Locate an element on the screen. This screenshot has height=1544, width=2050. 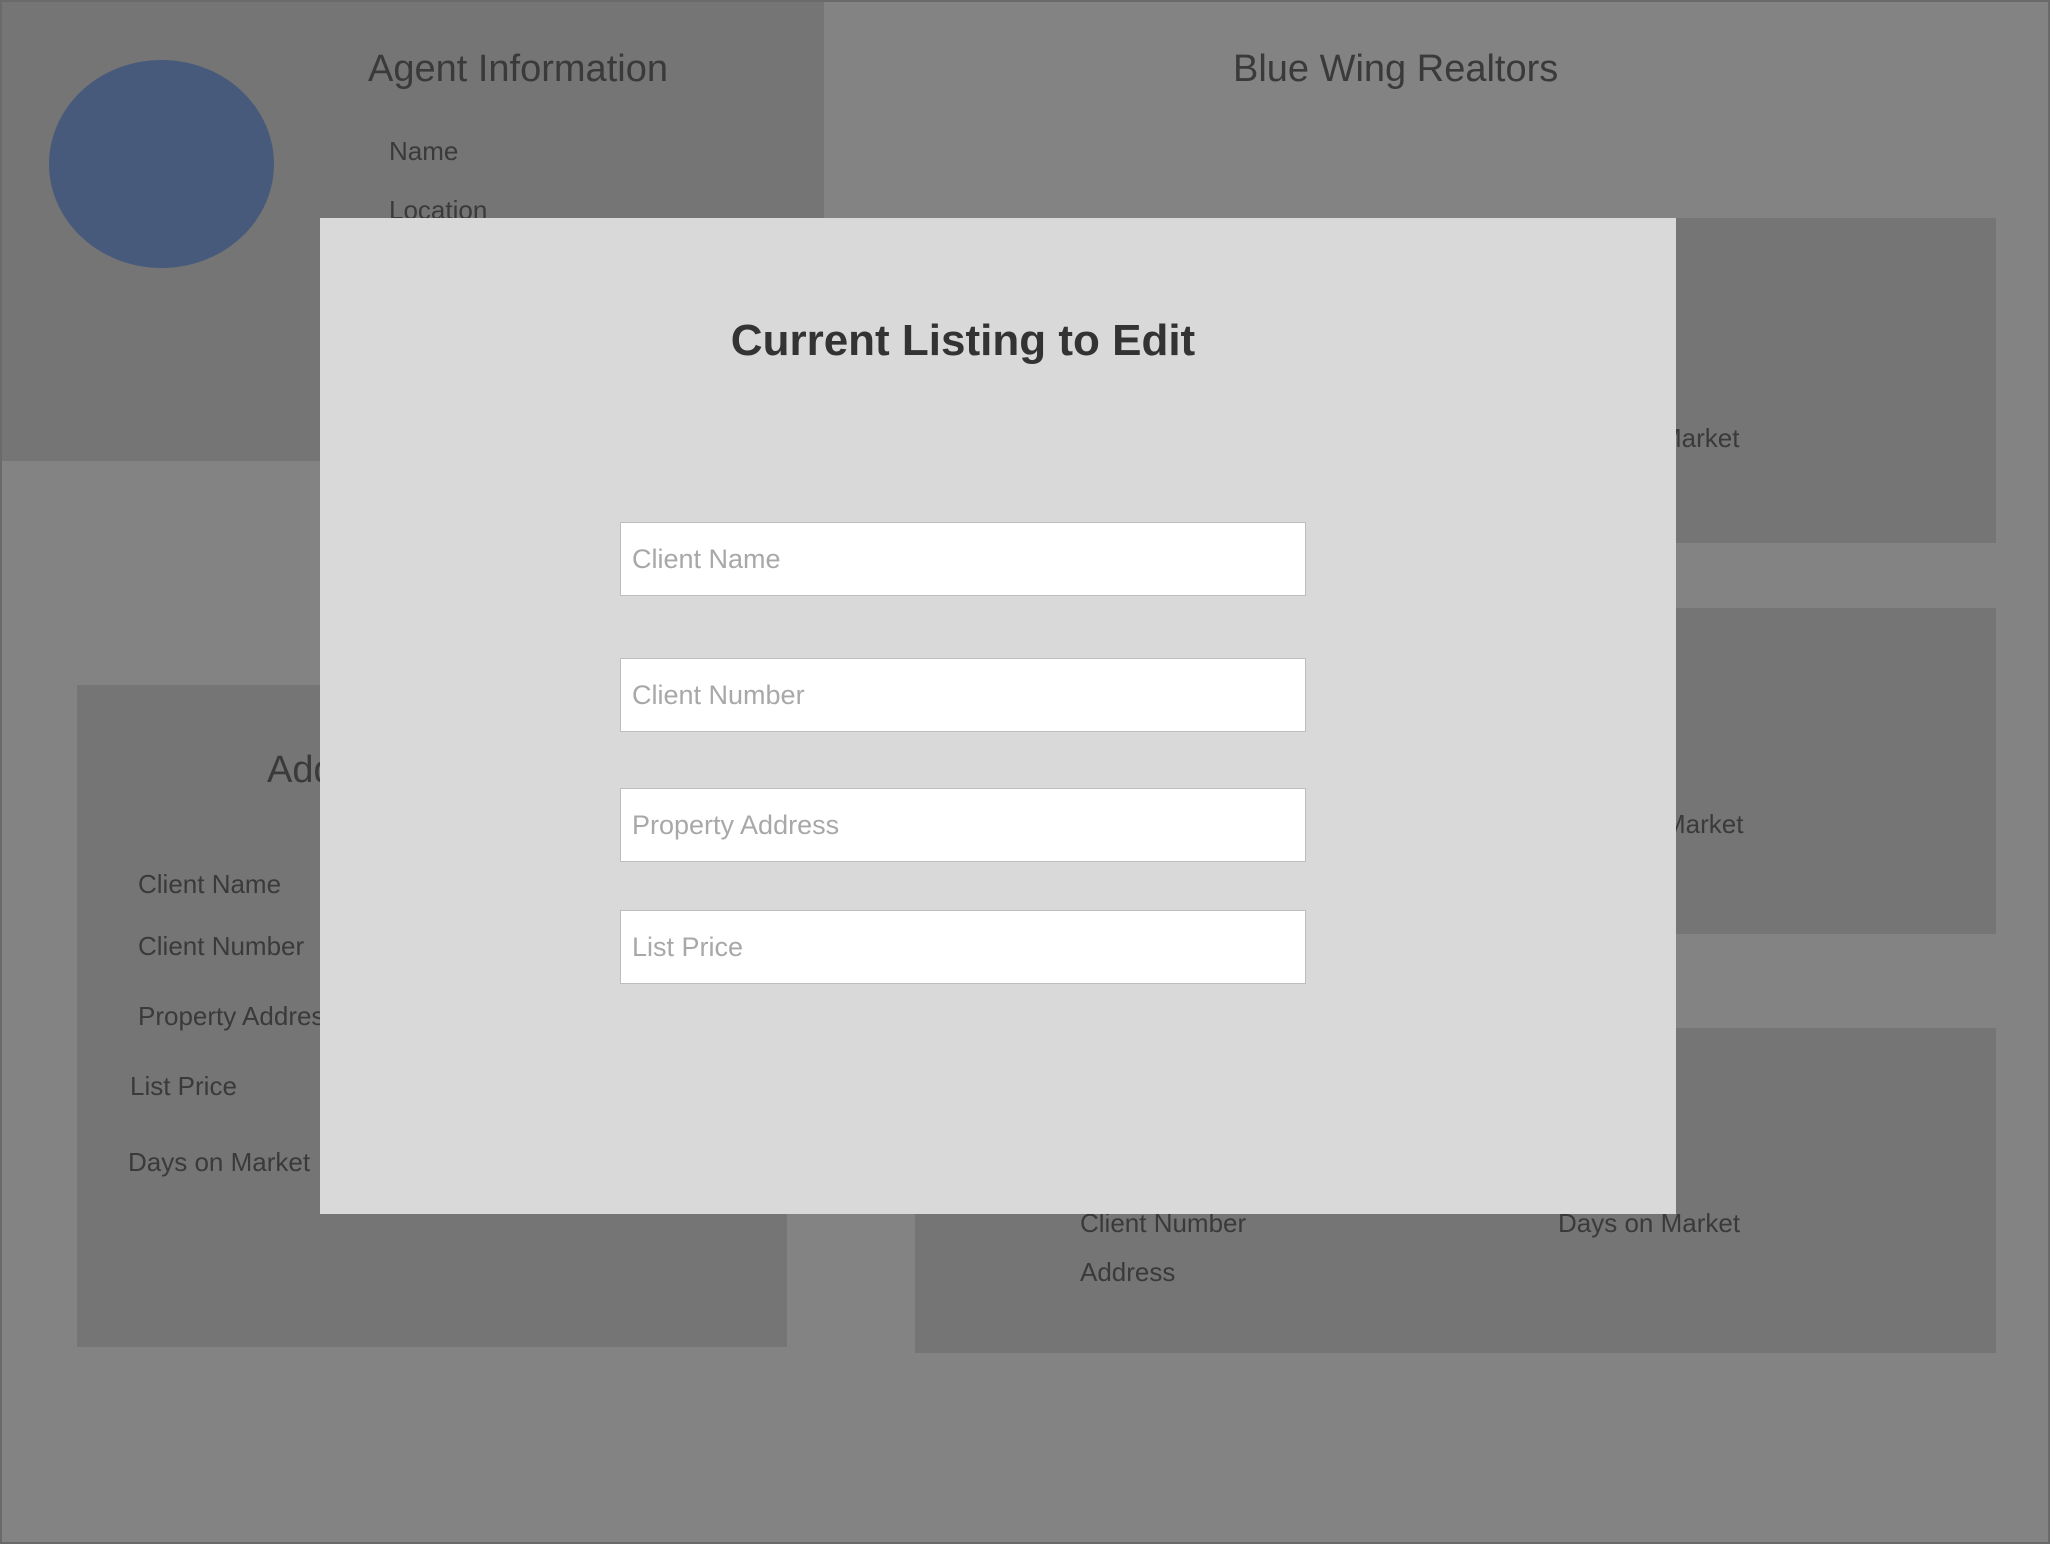
client-number-label: Client Number is located at coordinates (221, 946).